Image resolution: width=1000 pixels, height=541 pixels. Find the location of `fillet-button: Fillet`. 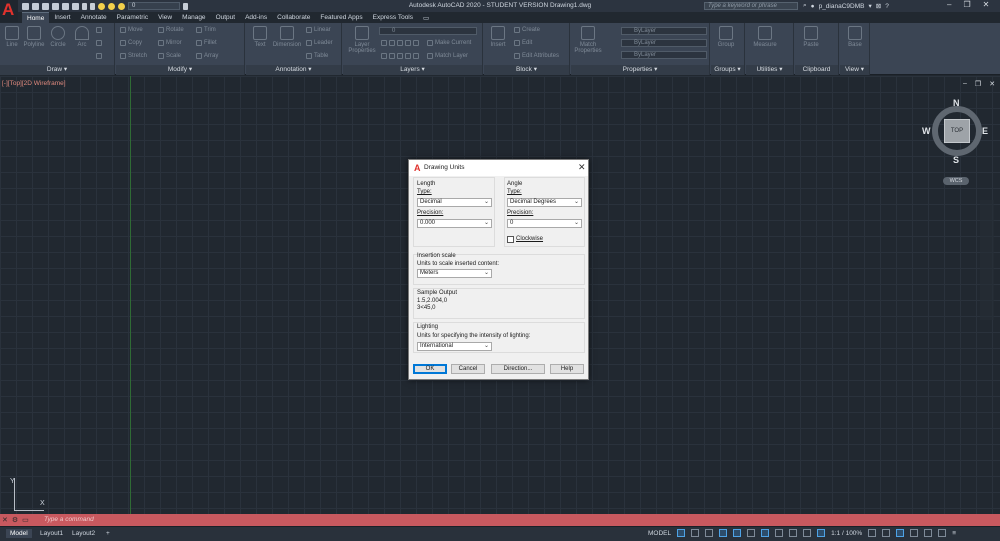

fillet-button: Fillet is located at coordinates (206, 43).